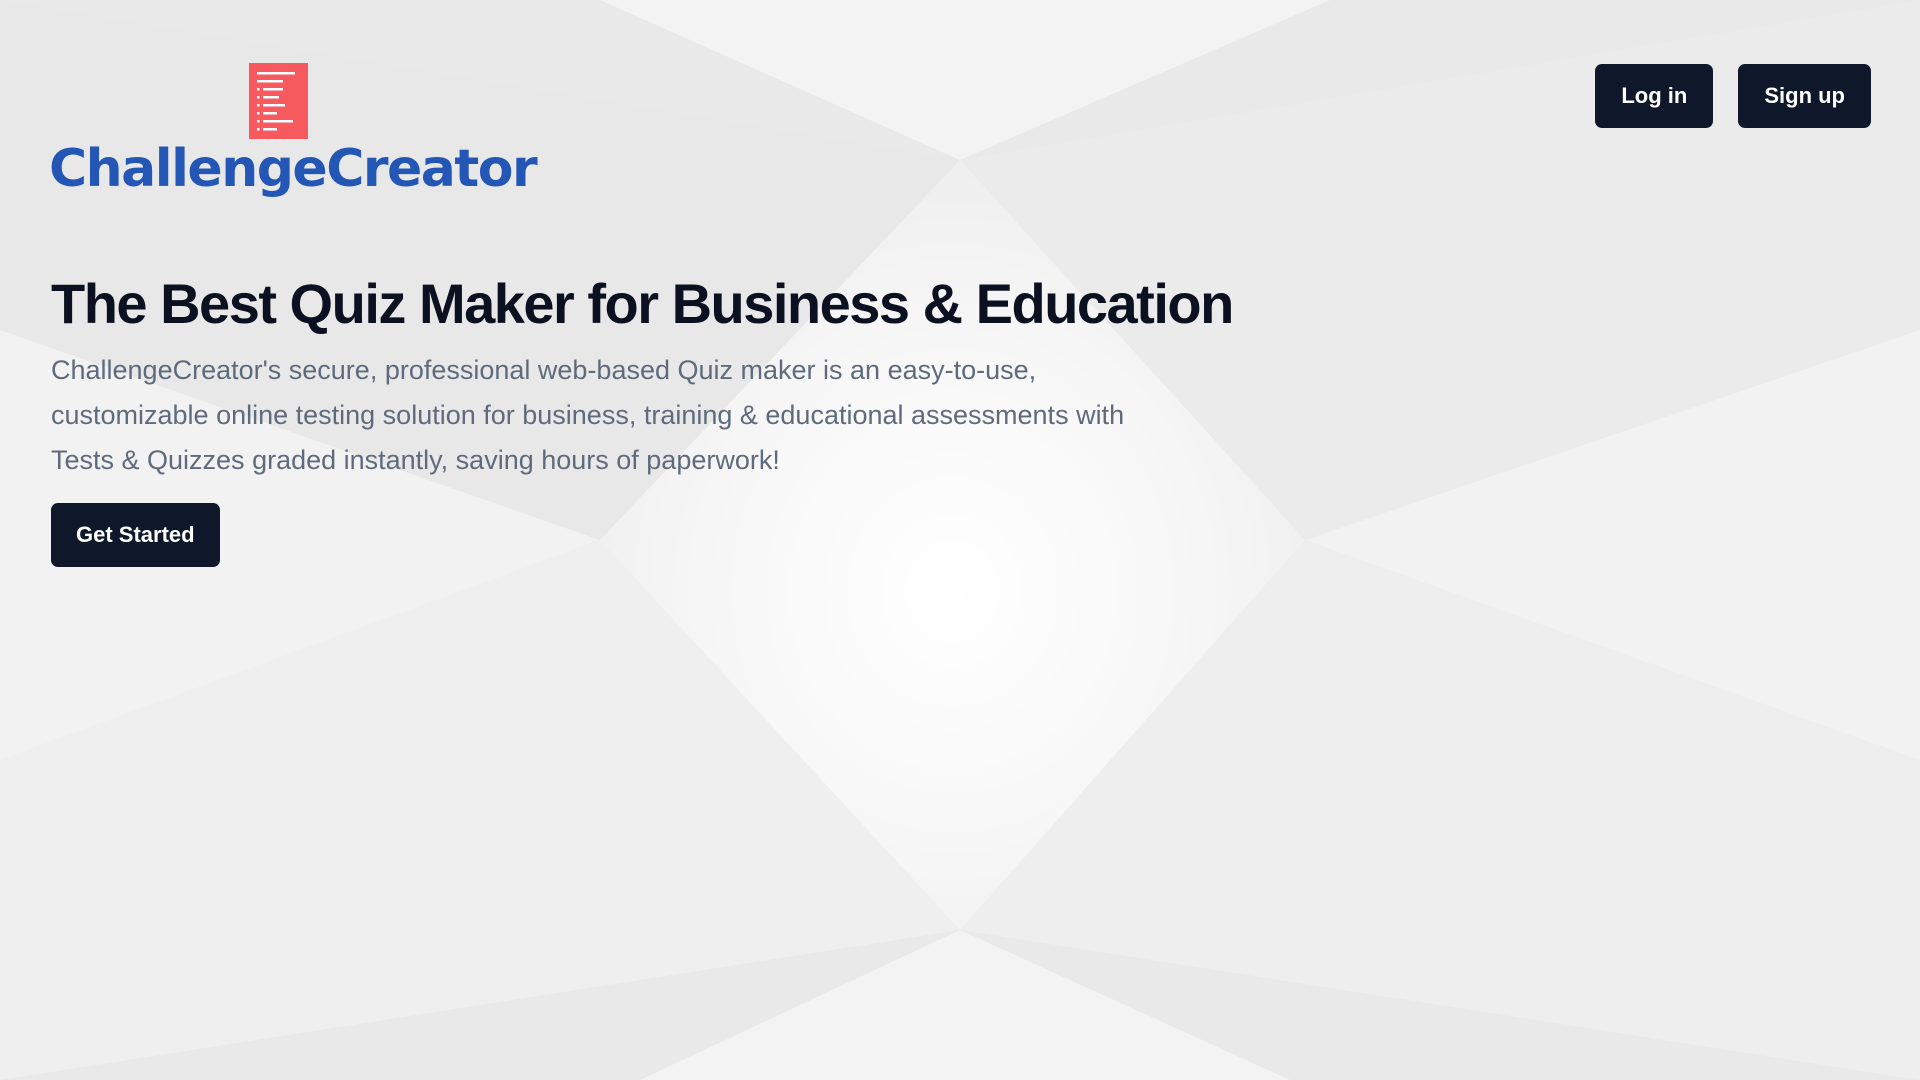  Describe the element at coordinates (135, 535) in the screenshot. I see `get-started-button: Get Started` at that location.